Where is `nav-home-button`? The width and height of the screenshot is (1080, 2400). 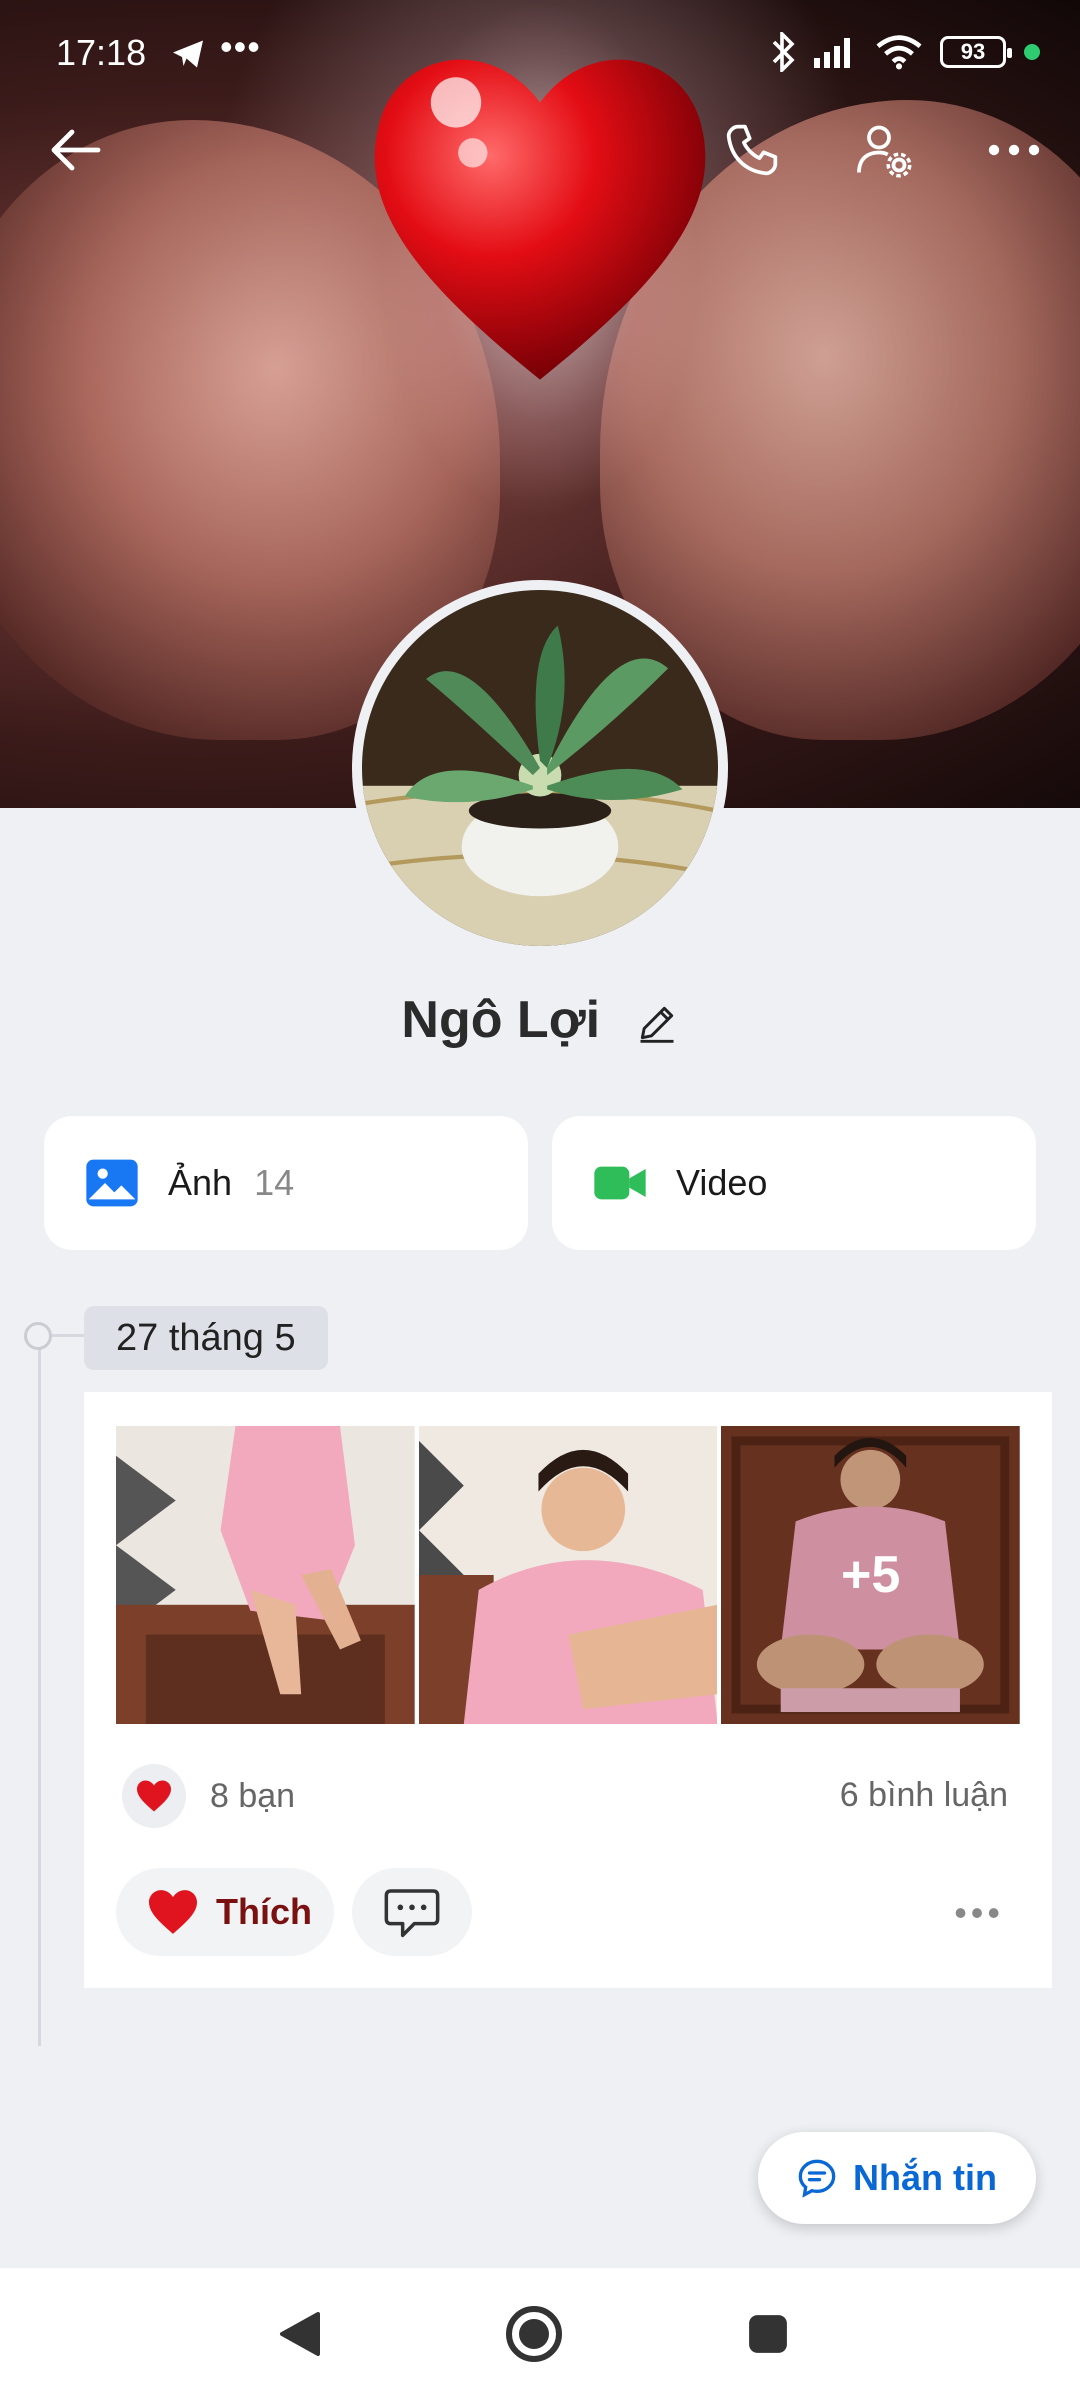 nav-home-button is located at coordinates (534, 2334).